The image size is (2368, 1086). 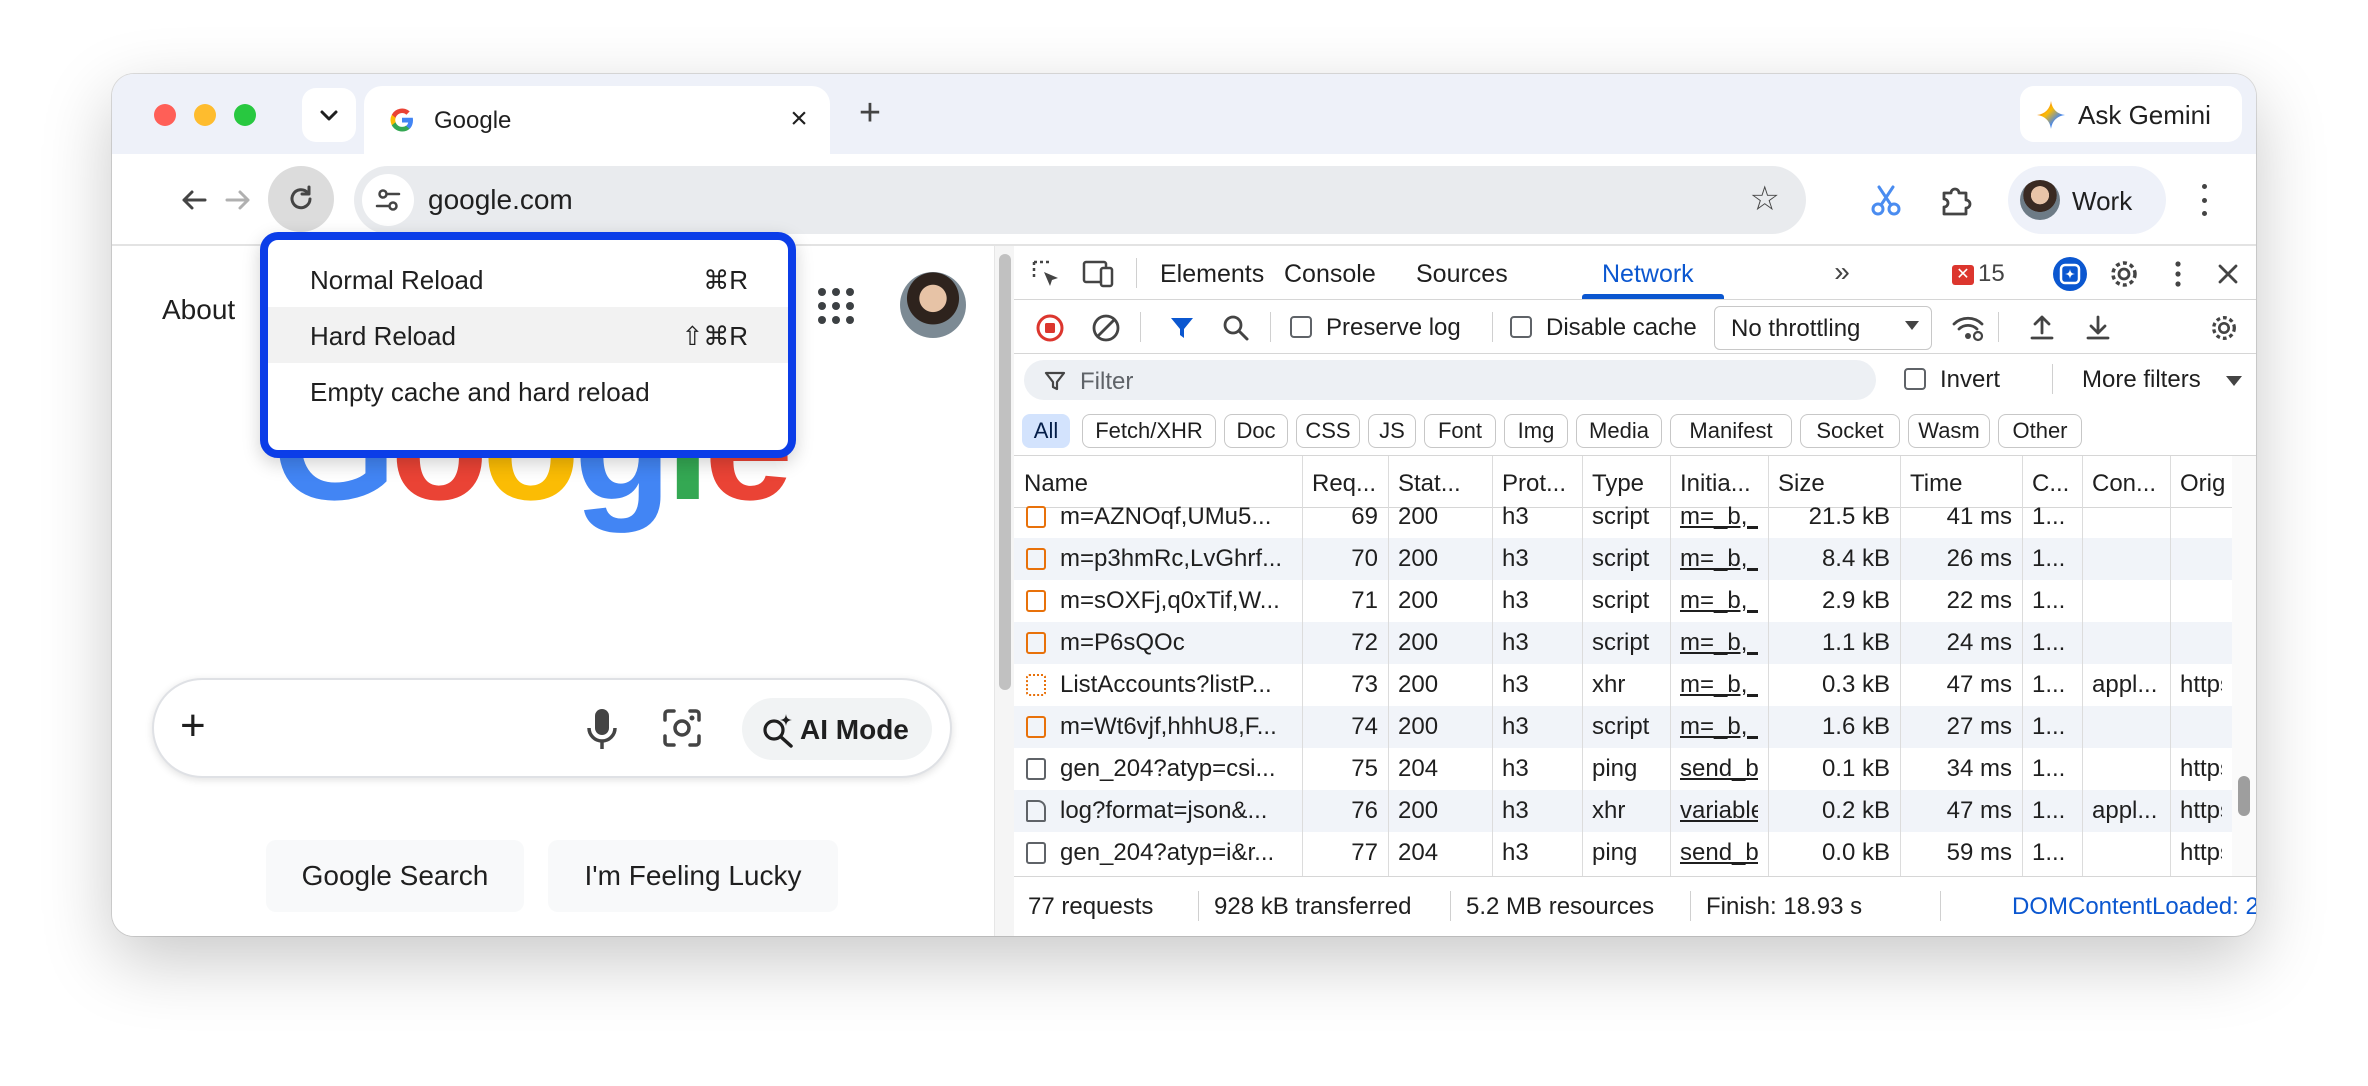 What do you see at coordinates (1098, 274) in the screenshot?
I see `device-toolbar-icon` at bounding box center [1098, 274].